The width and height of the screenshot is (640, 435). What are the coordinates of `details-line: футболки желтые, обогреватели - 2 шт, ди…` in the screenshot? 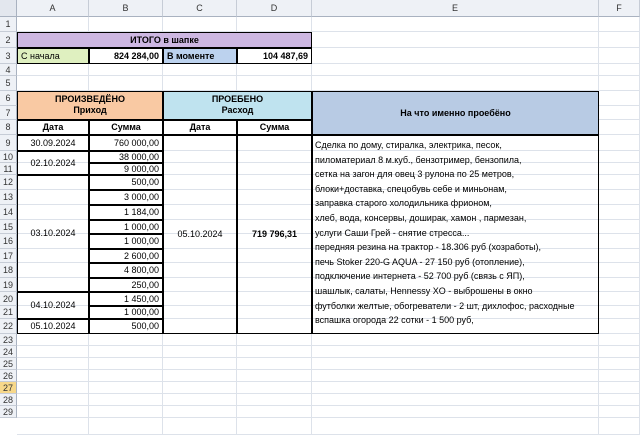 It's located at (445, 305).